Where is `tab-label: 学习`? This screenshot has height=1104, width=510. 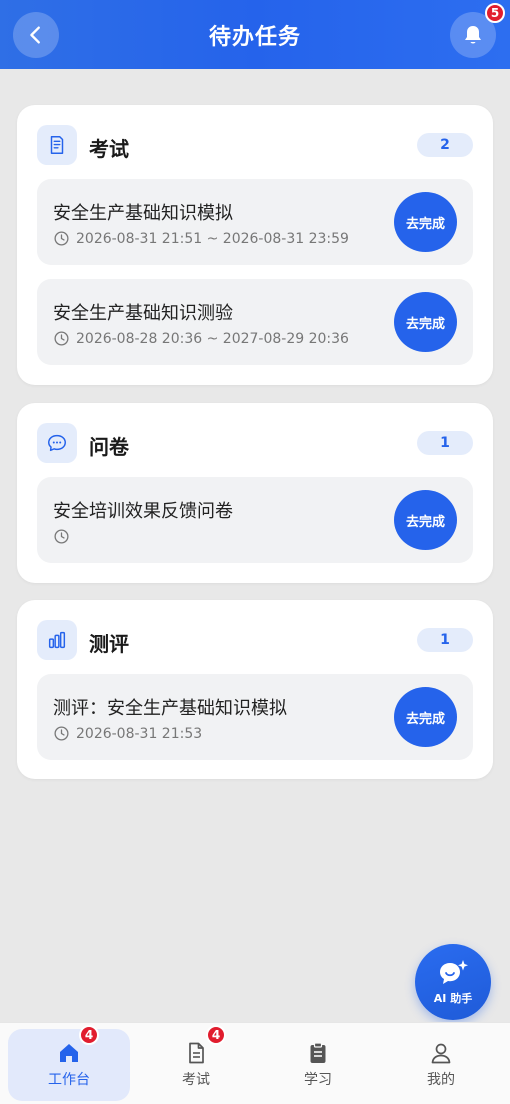
tab-label: 学习 is located at coordinates (318, 1080).